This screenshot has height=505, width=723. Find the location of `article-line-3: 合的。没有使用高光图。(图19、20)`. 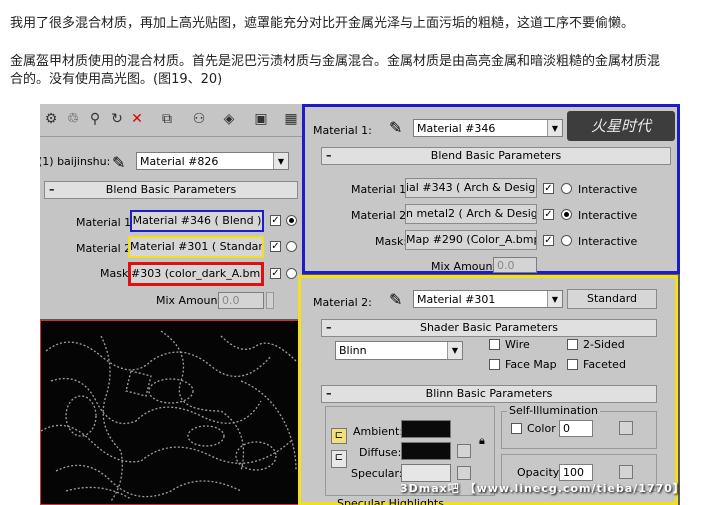

article-line-3: 合的。没有使用高光图。(图19、20) is located at coordinates (116, 79).